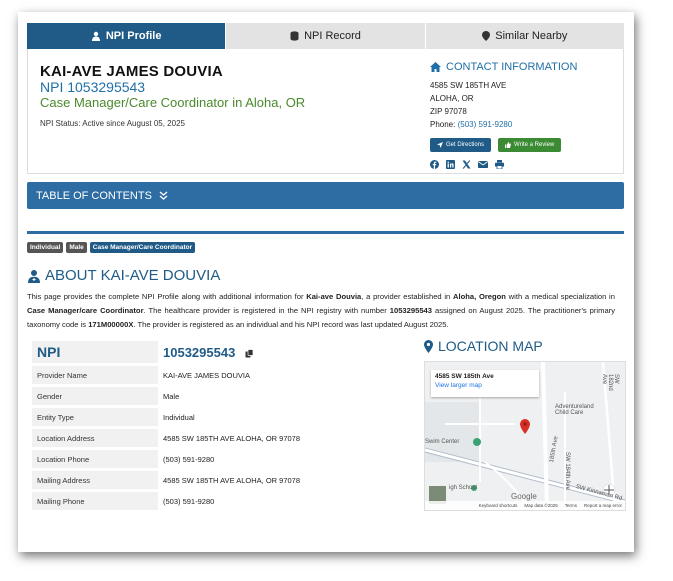 The image size is (673, 581). Describe the element at coordinates (499, 164) in the screenshot. I see `print-icon` at that location.